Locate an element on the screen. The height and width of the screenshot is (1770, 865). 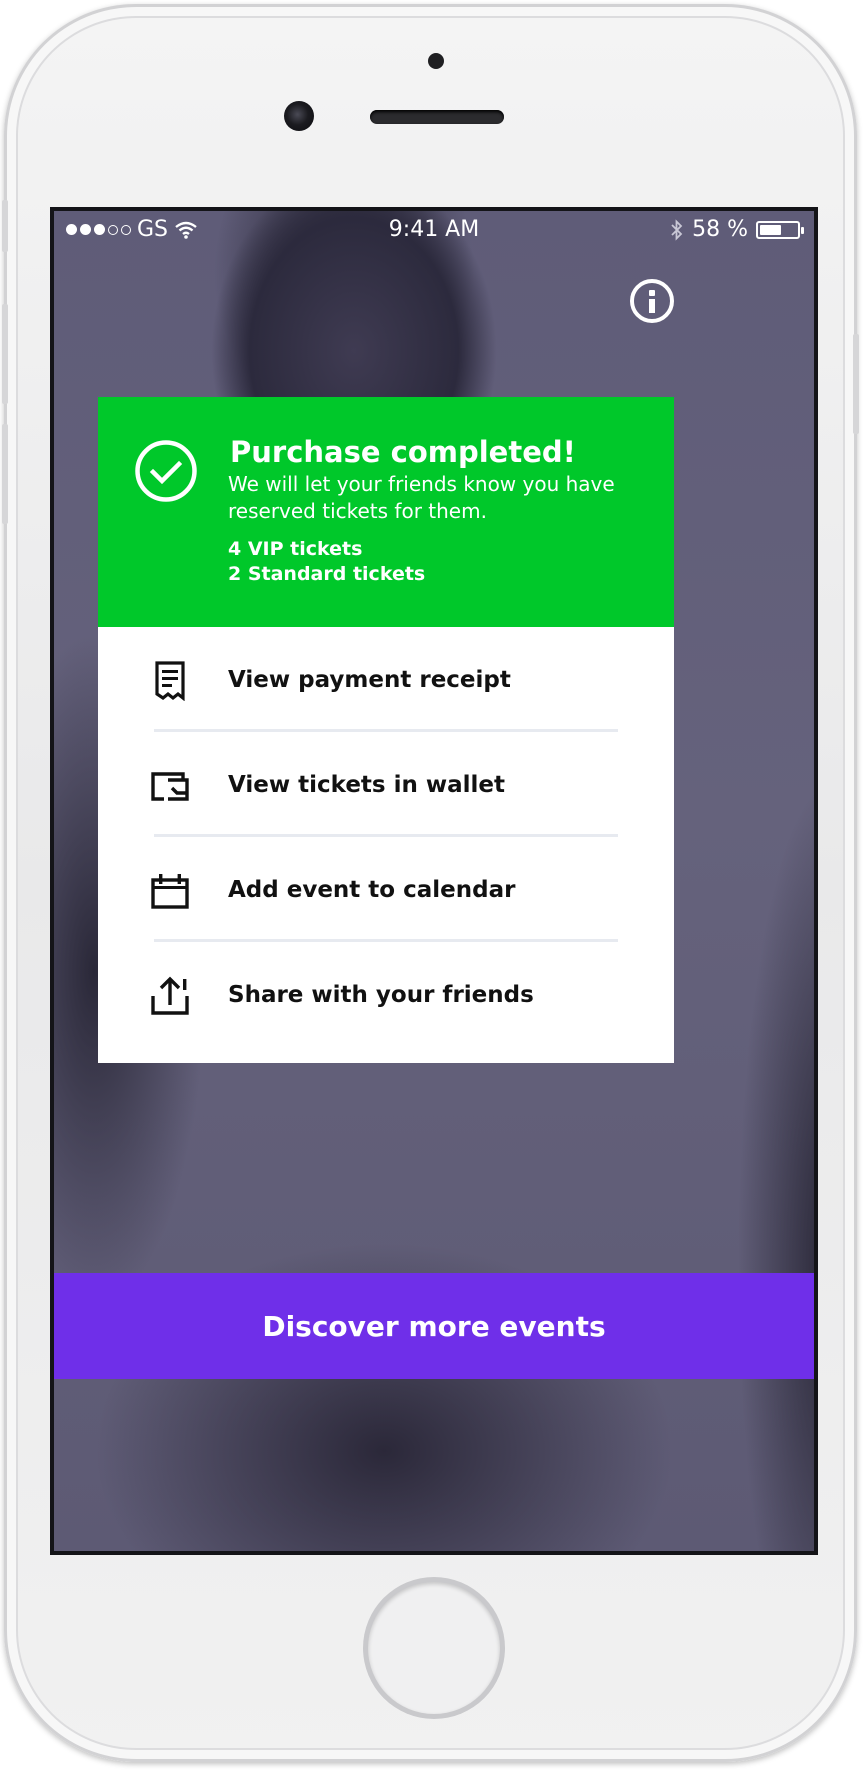
cta-label: Discover more events is located at coordinates (434, 1326).